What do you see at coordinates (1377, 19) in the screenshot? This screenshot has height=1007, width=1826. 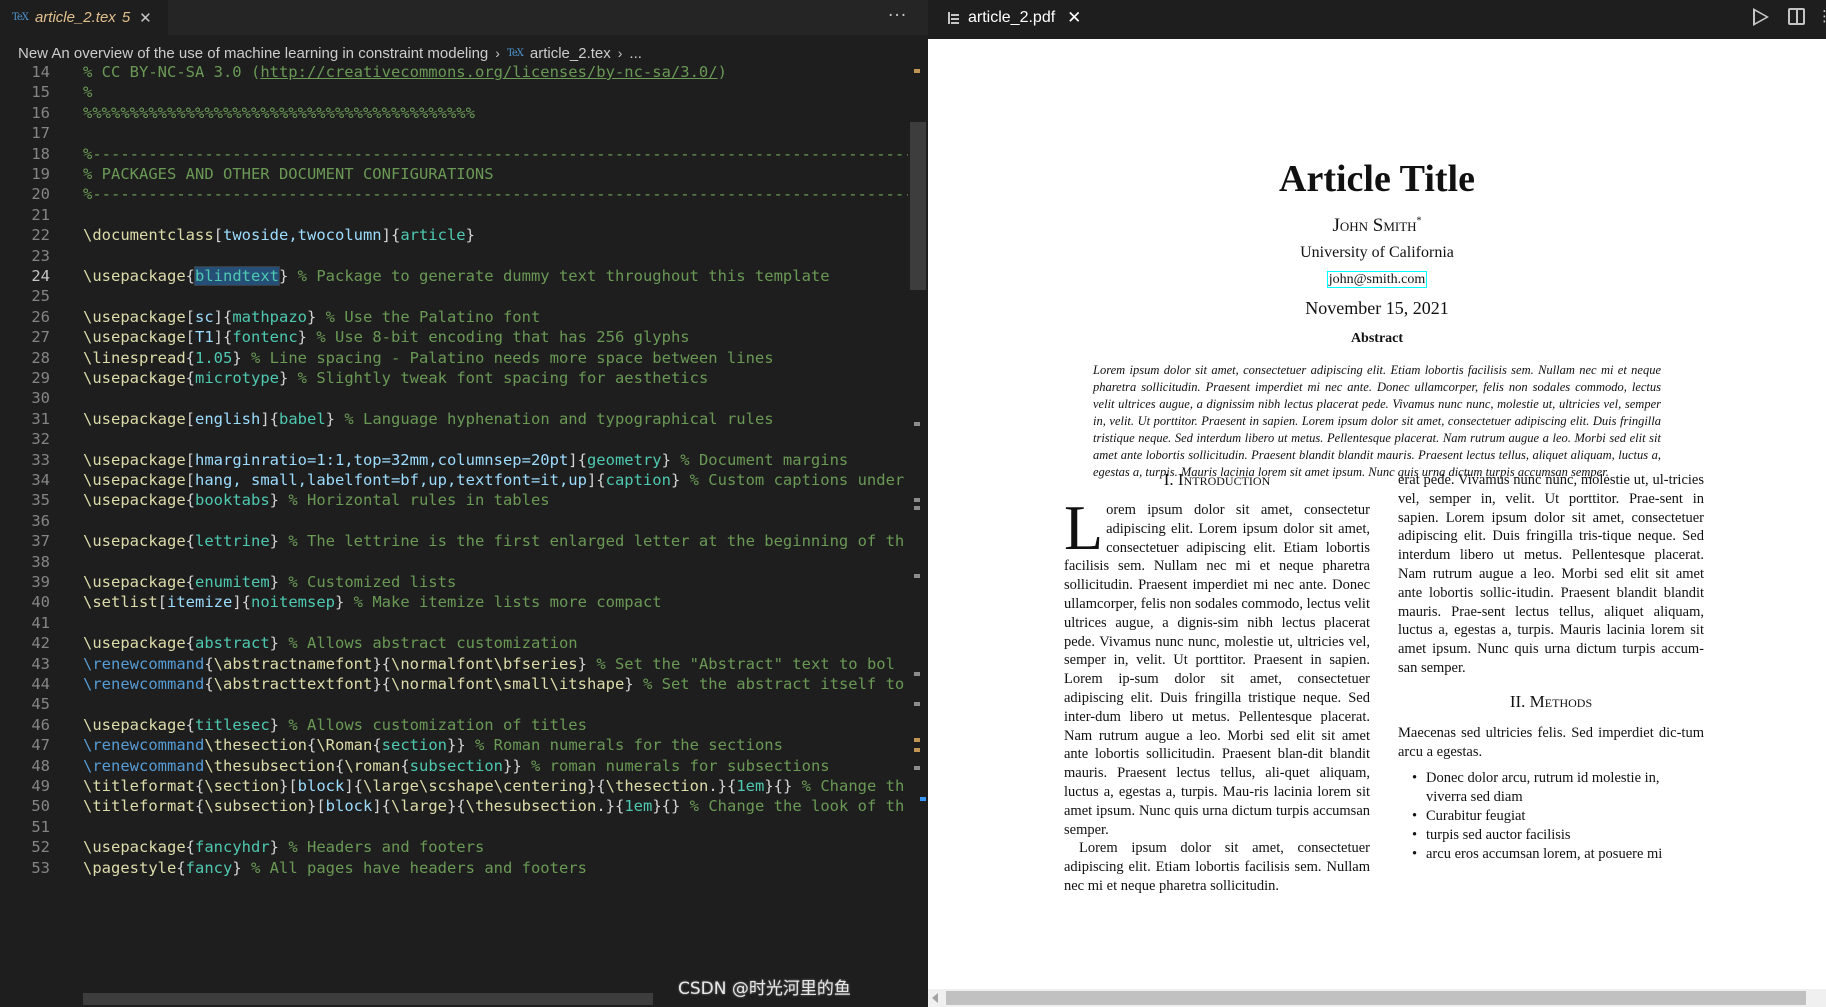 I see `viewer-tab-bar: article_2.pdf ✕ ⋮` at bounding box center [1377, 19].